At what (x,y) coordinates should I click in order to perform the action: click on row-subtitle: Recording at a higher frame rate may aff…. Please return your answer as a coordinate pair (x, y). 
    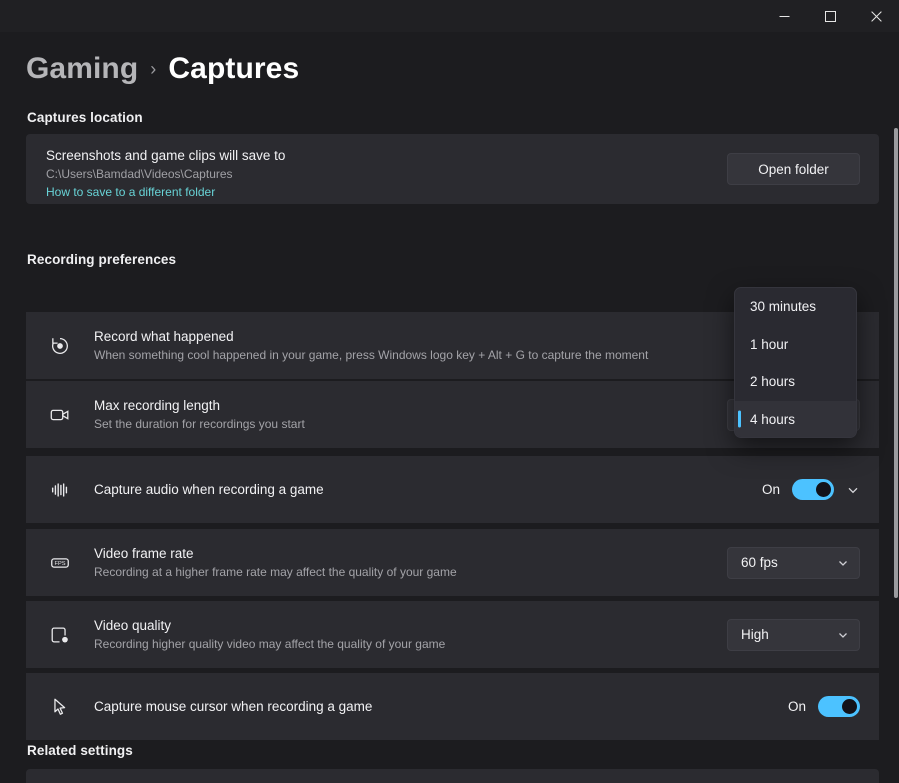
    Looking at the image, I should click on (275, 572).